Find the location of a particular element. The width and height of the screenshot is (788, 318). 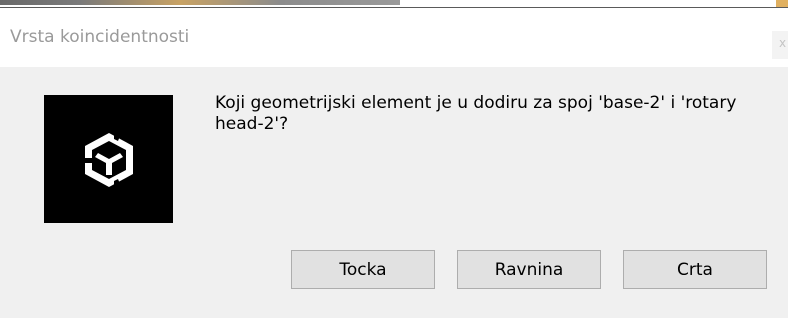

ravnina-button: Ravnina is located at coordinates (529, 269).